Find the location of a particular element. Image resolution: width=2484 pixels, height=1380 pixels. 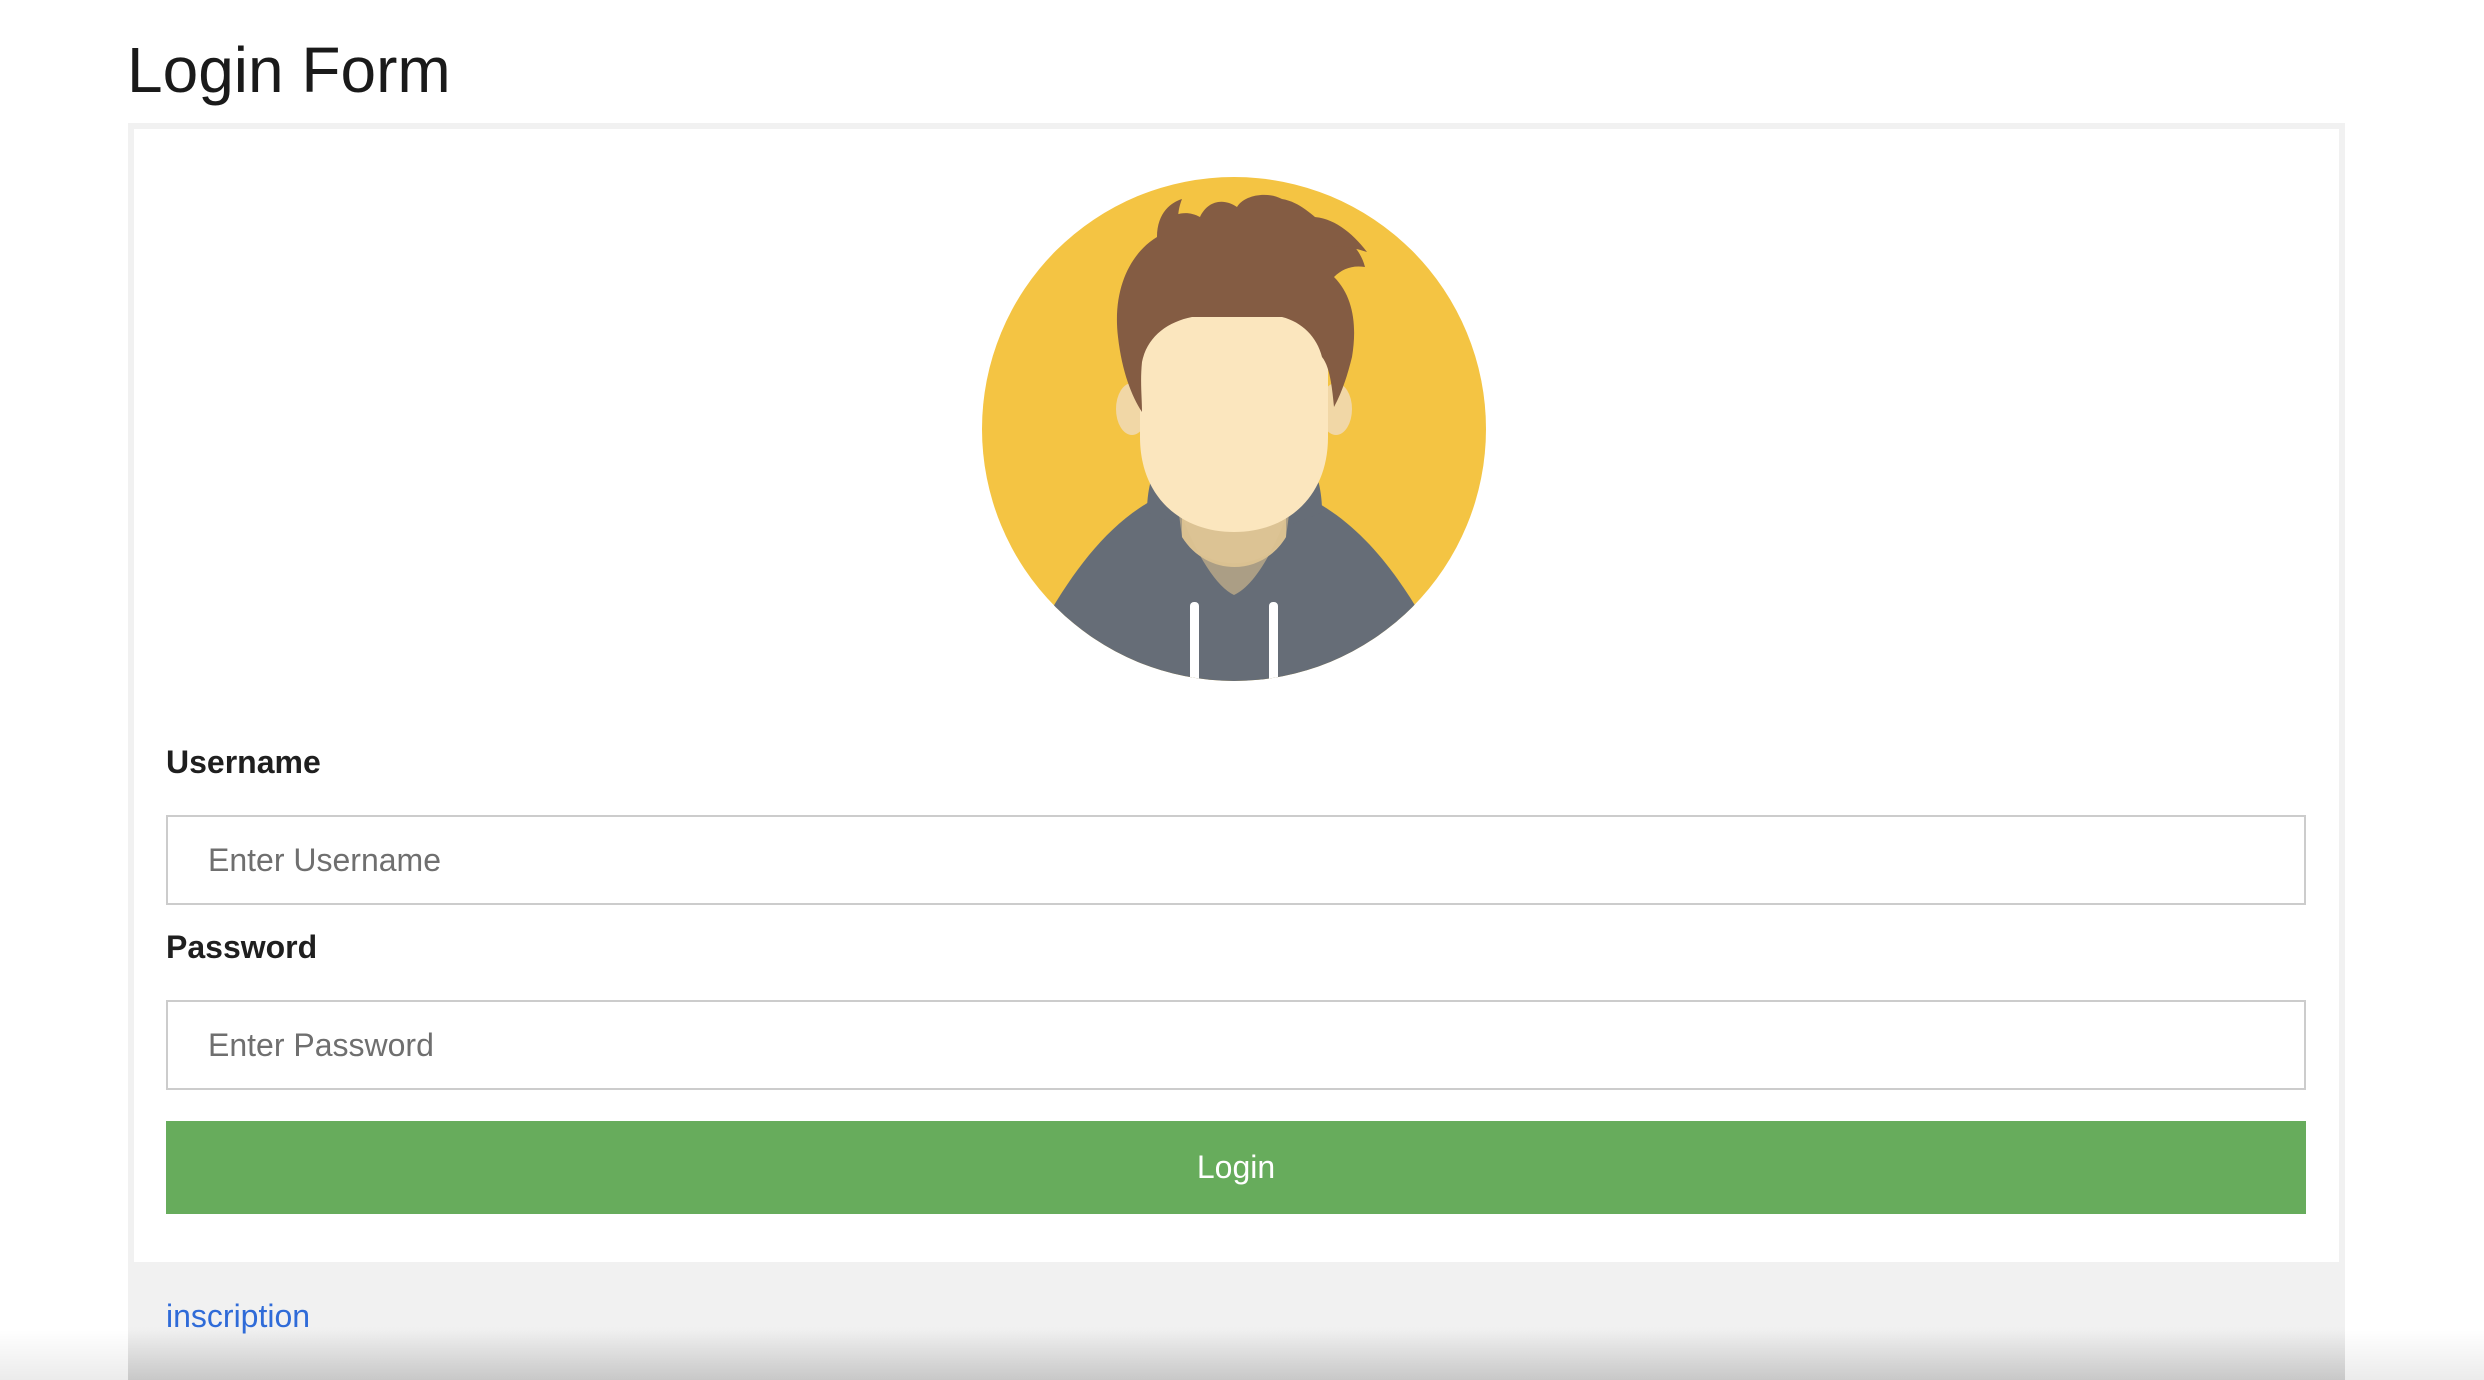

username-label: Username is located at coordinates (243, 762).